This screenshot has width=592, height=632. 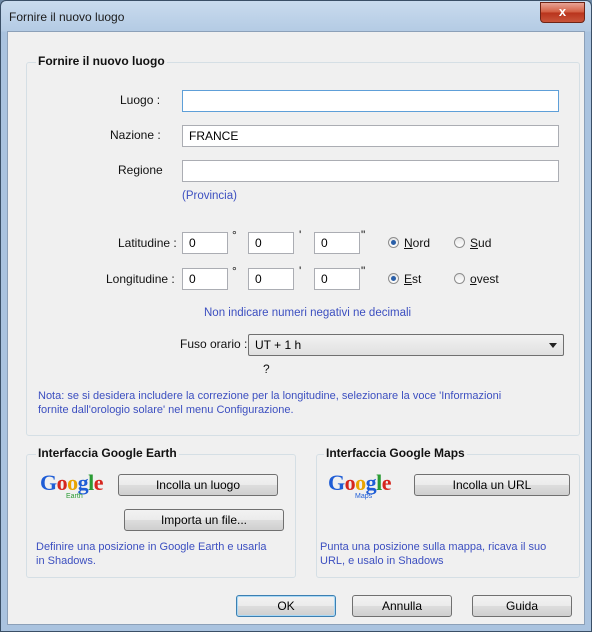 What do you see at coordinates (492, 485) in the screenshot?
I see `paste-url-button: Incolla un URL` at bounding box center [492, 485].